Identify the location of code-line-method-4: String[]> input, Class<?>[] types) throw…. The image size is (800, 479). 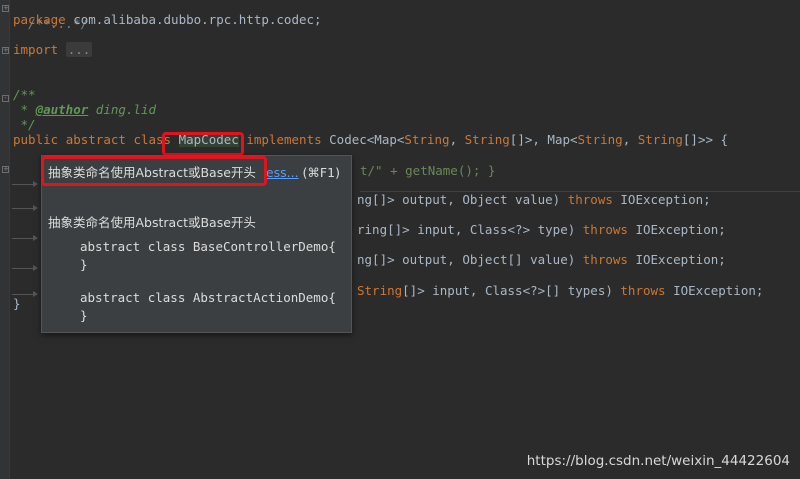
(560, 291).